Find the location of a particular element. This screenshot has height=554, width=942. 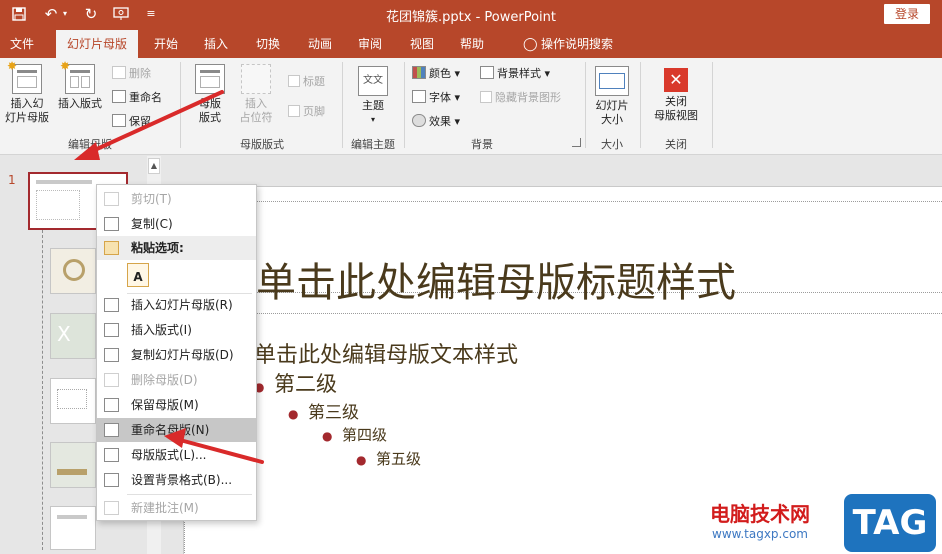

delete-button: 删除 is located at coordinates (131, 74).